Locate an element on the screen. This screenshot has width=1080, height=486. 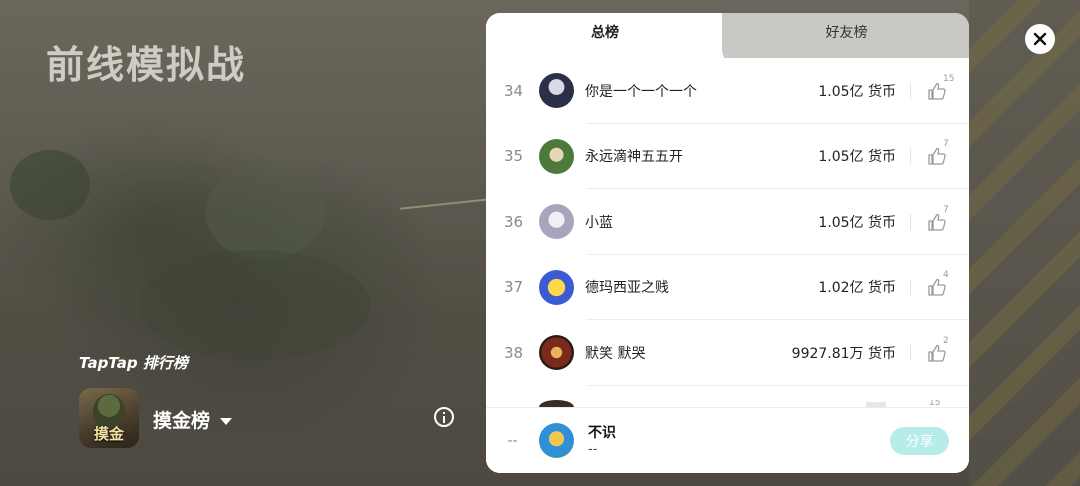
game-title: 前线模拟战 is located at coordinates (146, 65).